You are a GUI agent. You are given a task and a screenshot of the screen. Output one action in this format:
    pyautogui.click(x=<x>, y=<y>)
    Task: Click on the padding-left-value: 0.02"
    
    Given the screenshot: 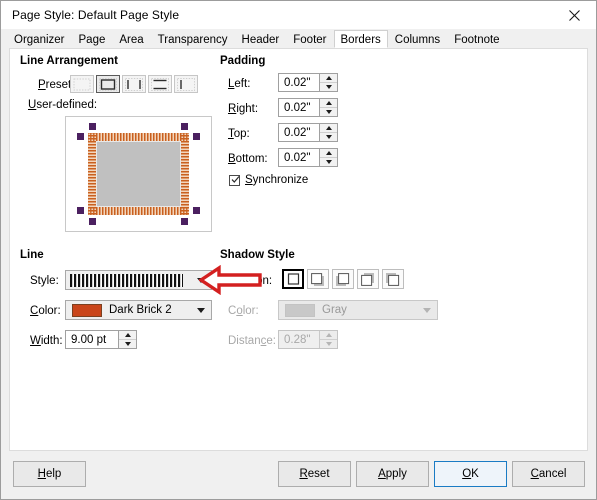 What is the action you would take?
    pyautogui.click(x=297, y=82)
    